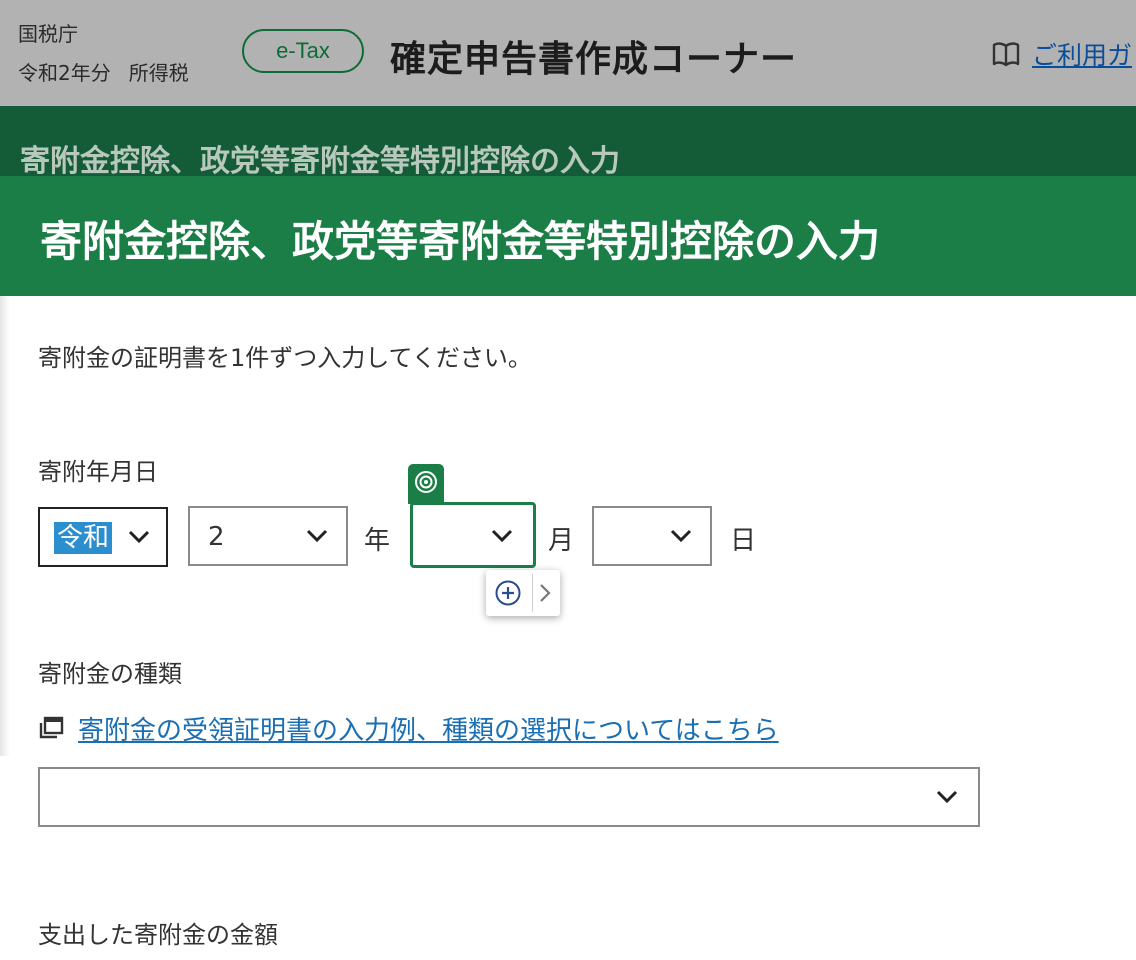 This screenshot has height=960, width=1136. What do you see at coordinates (532, 593) in the screenshot?
I see `toolbar-divider` at bounding box center [532, 593].